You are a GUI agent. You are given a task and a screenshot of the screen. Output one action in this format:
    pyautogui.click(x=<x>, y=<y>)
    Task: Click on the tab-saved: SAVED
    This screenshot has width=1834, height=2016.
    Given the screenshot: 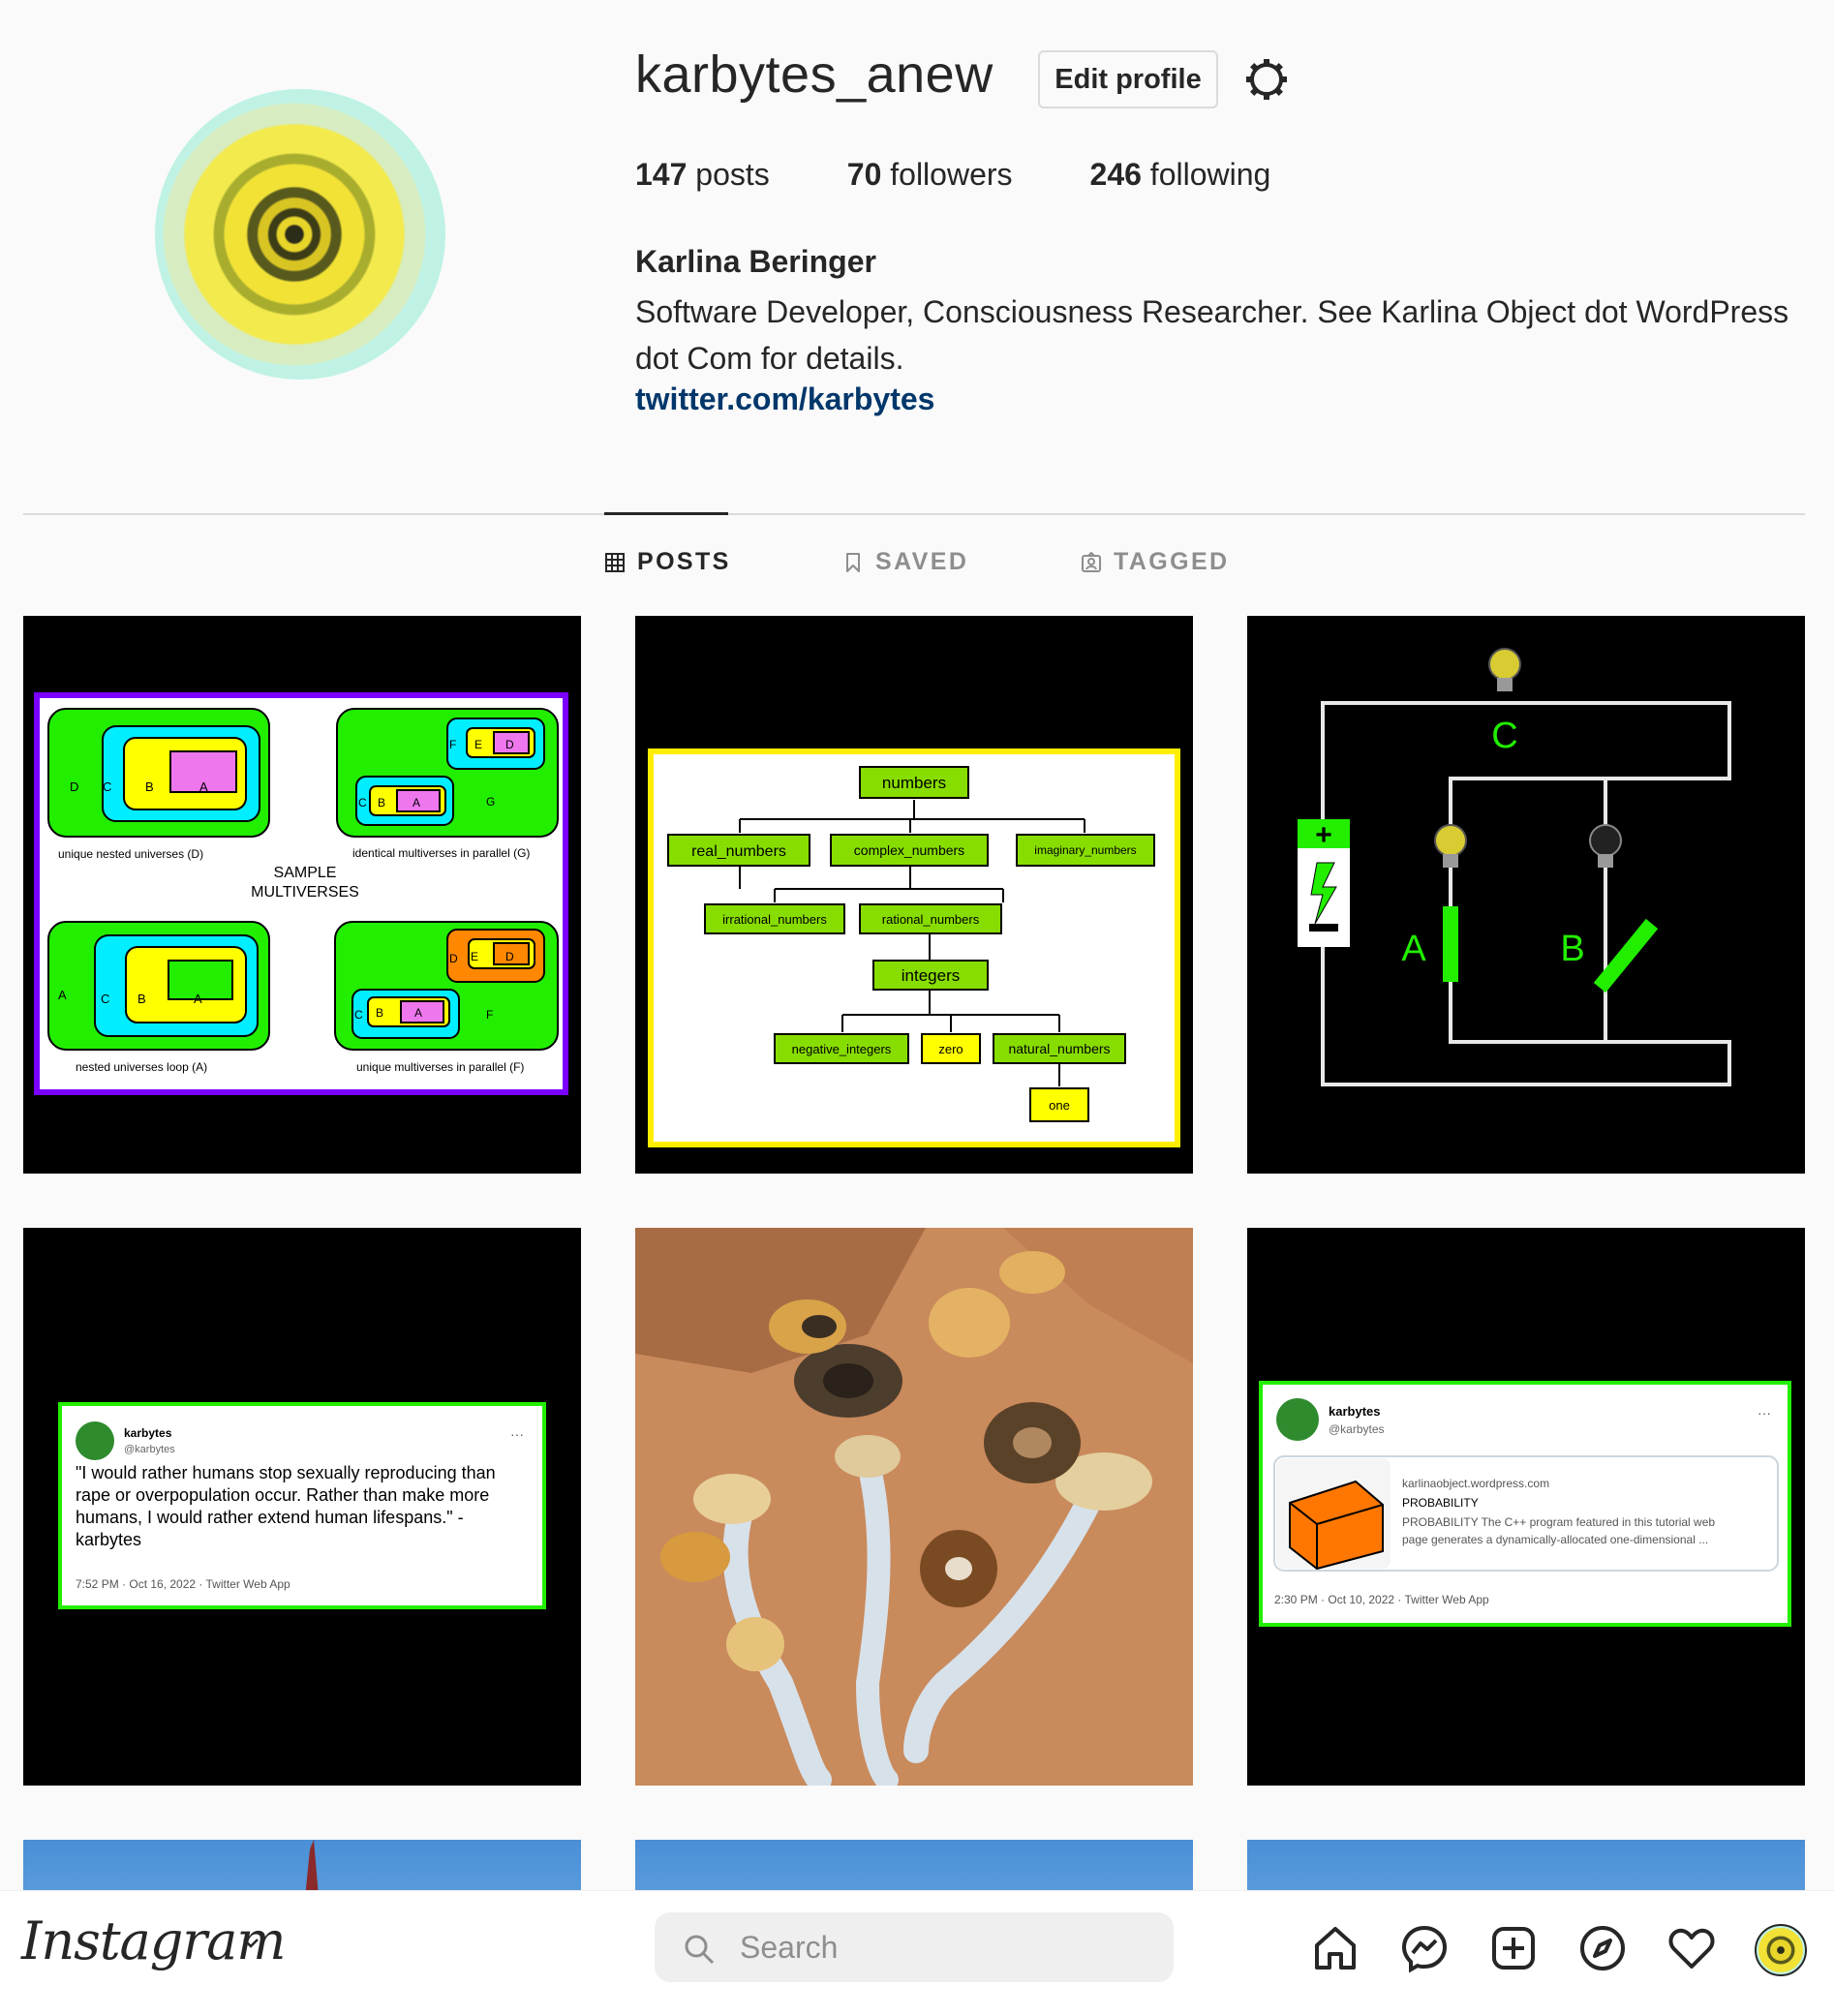 What is the action you would take?
    pyautogui.click(x=905, y=562)
    